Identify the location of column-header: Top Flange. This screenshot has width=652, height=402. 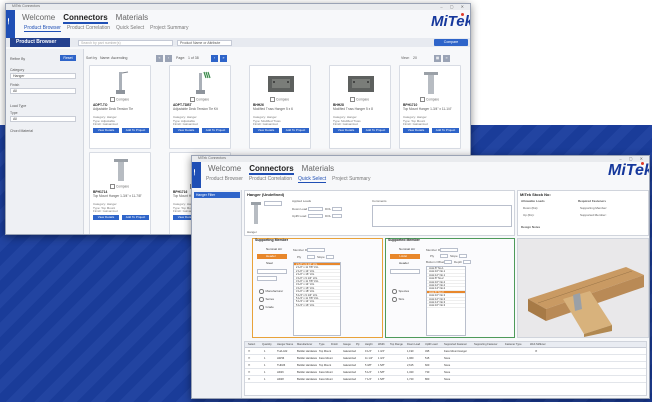
(396, 344).